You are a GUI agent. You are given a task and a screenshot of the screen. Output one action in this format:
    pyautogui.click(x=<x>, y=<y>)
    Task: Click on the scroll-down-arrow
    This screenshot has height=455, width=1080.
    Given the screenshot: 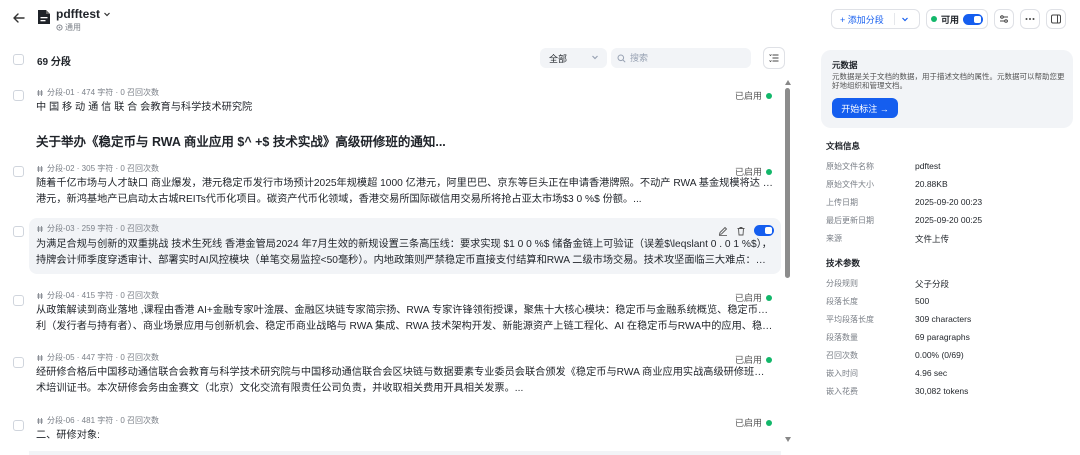 What is the action you would take?
    pyautogui.click(x=788, y=439)
    